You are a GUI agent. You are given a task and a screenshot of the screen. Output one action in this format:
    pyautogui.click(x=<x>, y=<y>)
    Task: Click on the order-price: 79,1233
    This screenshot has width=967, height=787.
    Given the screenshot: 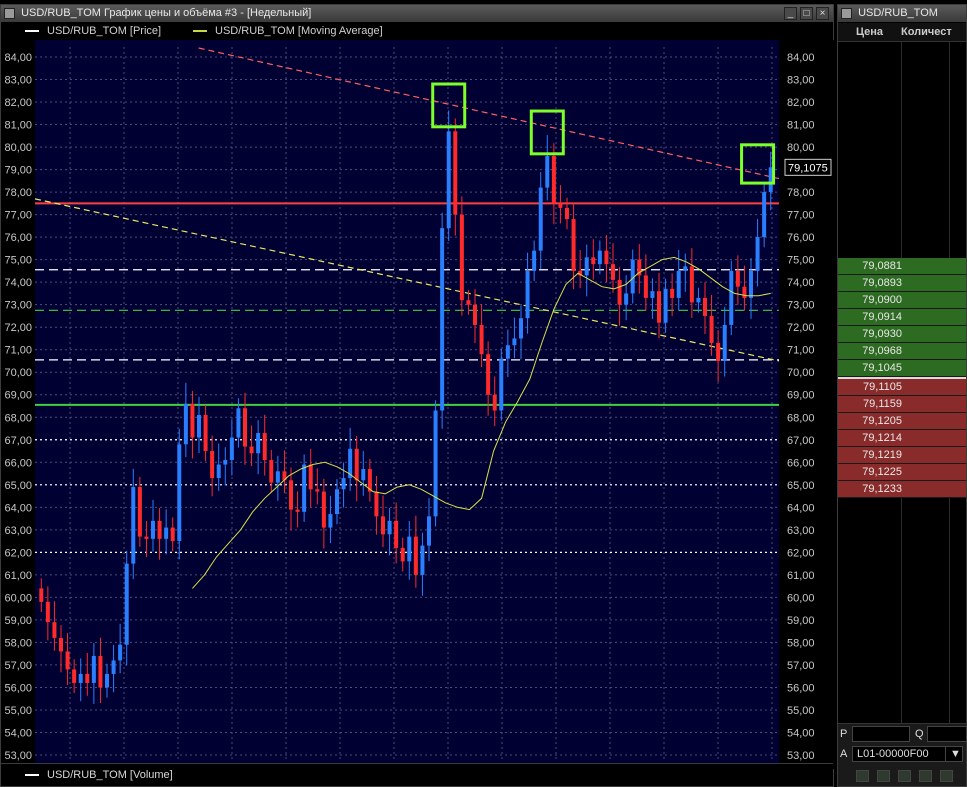 What is the action you would take?
    pyautogui.click(x=882, y=489)
    